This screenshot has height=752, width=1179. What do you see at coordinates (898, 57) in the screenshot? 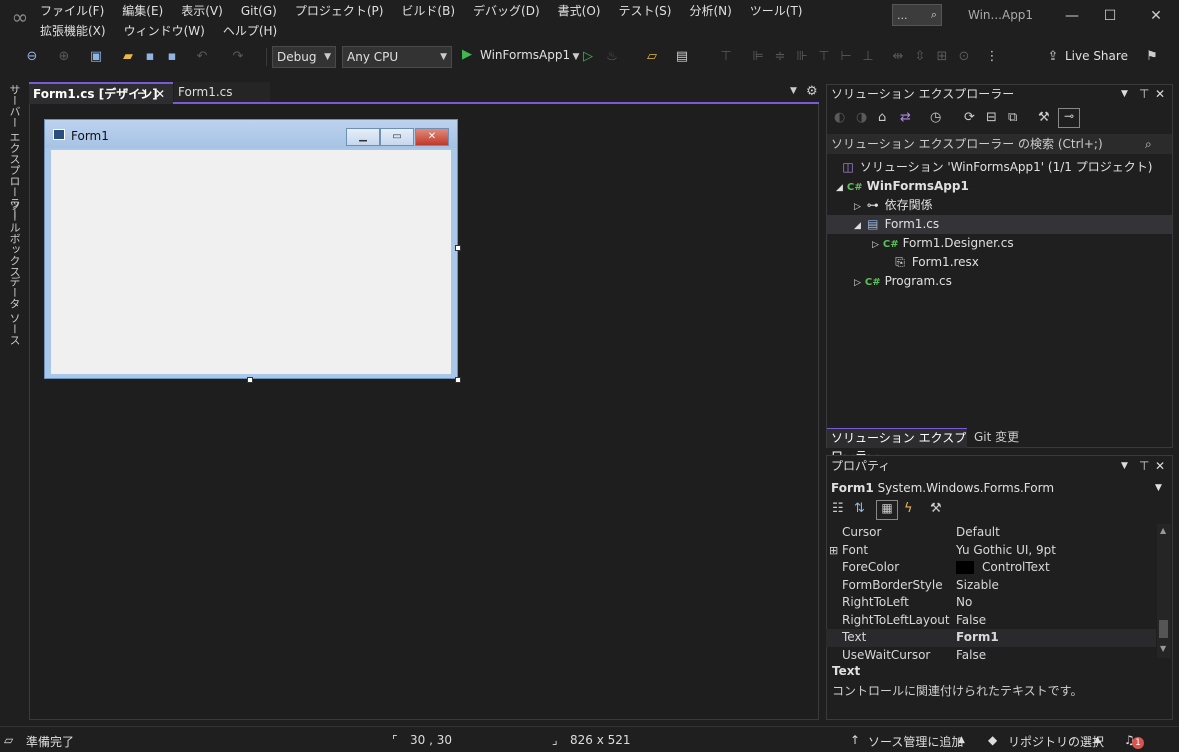
I see `make-same-width-icon: ⇹` at bounding box center [898, 57].